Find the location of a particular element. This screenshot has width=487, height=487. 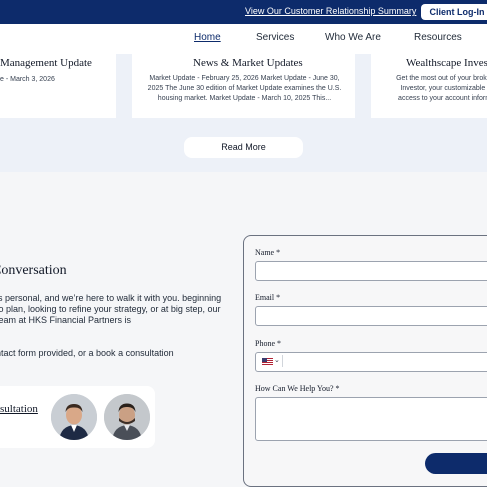

phone-label: Phone * is located at coordinates (268, 343).